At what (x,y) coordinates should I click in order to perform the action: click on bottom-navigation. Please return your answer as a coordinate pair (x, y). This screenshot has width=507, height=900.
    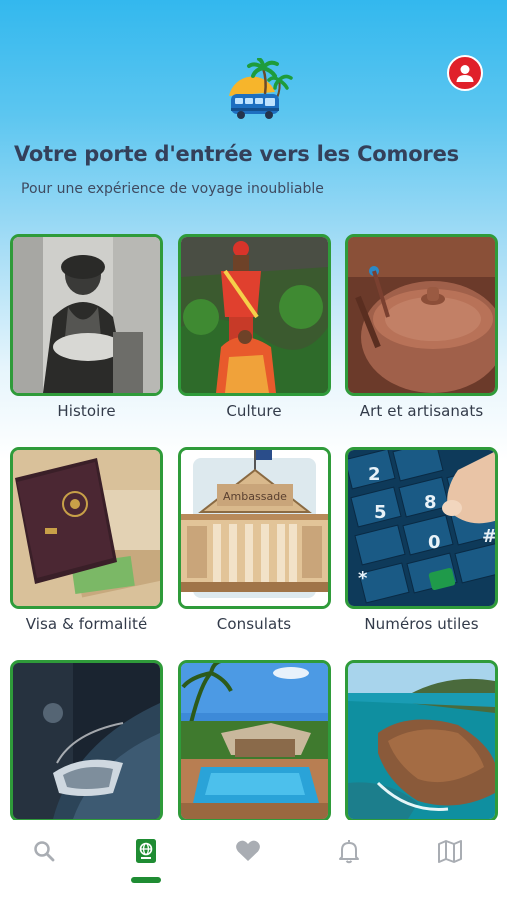
    Looking at the image, I should click on (253, 860).